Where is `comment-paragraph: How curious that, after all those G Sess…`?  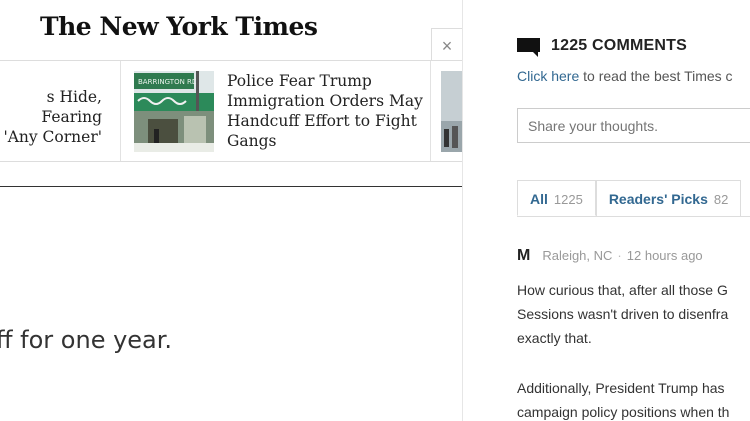 comment-paragraph: How curious that, after all those G Sess… is located at coordinates (623, 314).